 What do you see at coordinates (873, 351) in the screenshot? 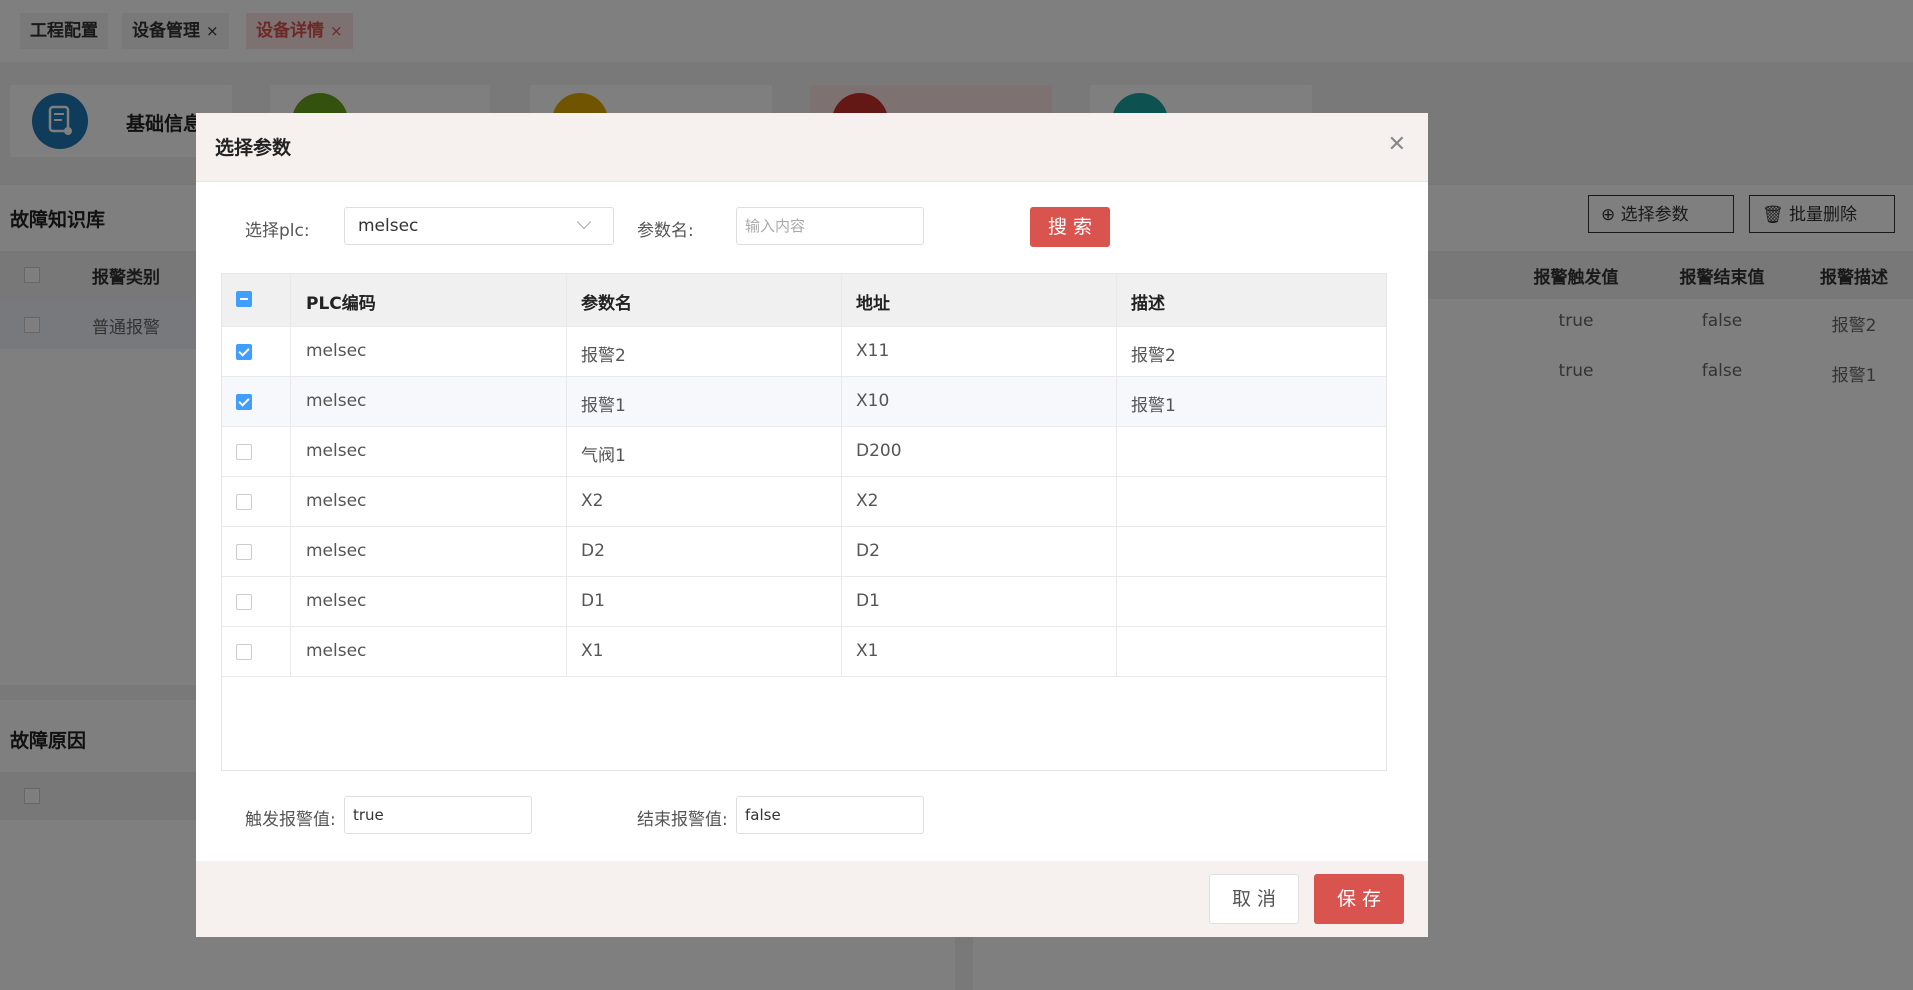
I see `cell-addr: X11` at bounding box center [873, 351].